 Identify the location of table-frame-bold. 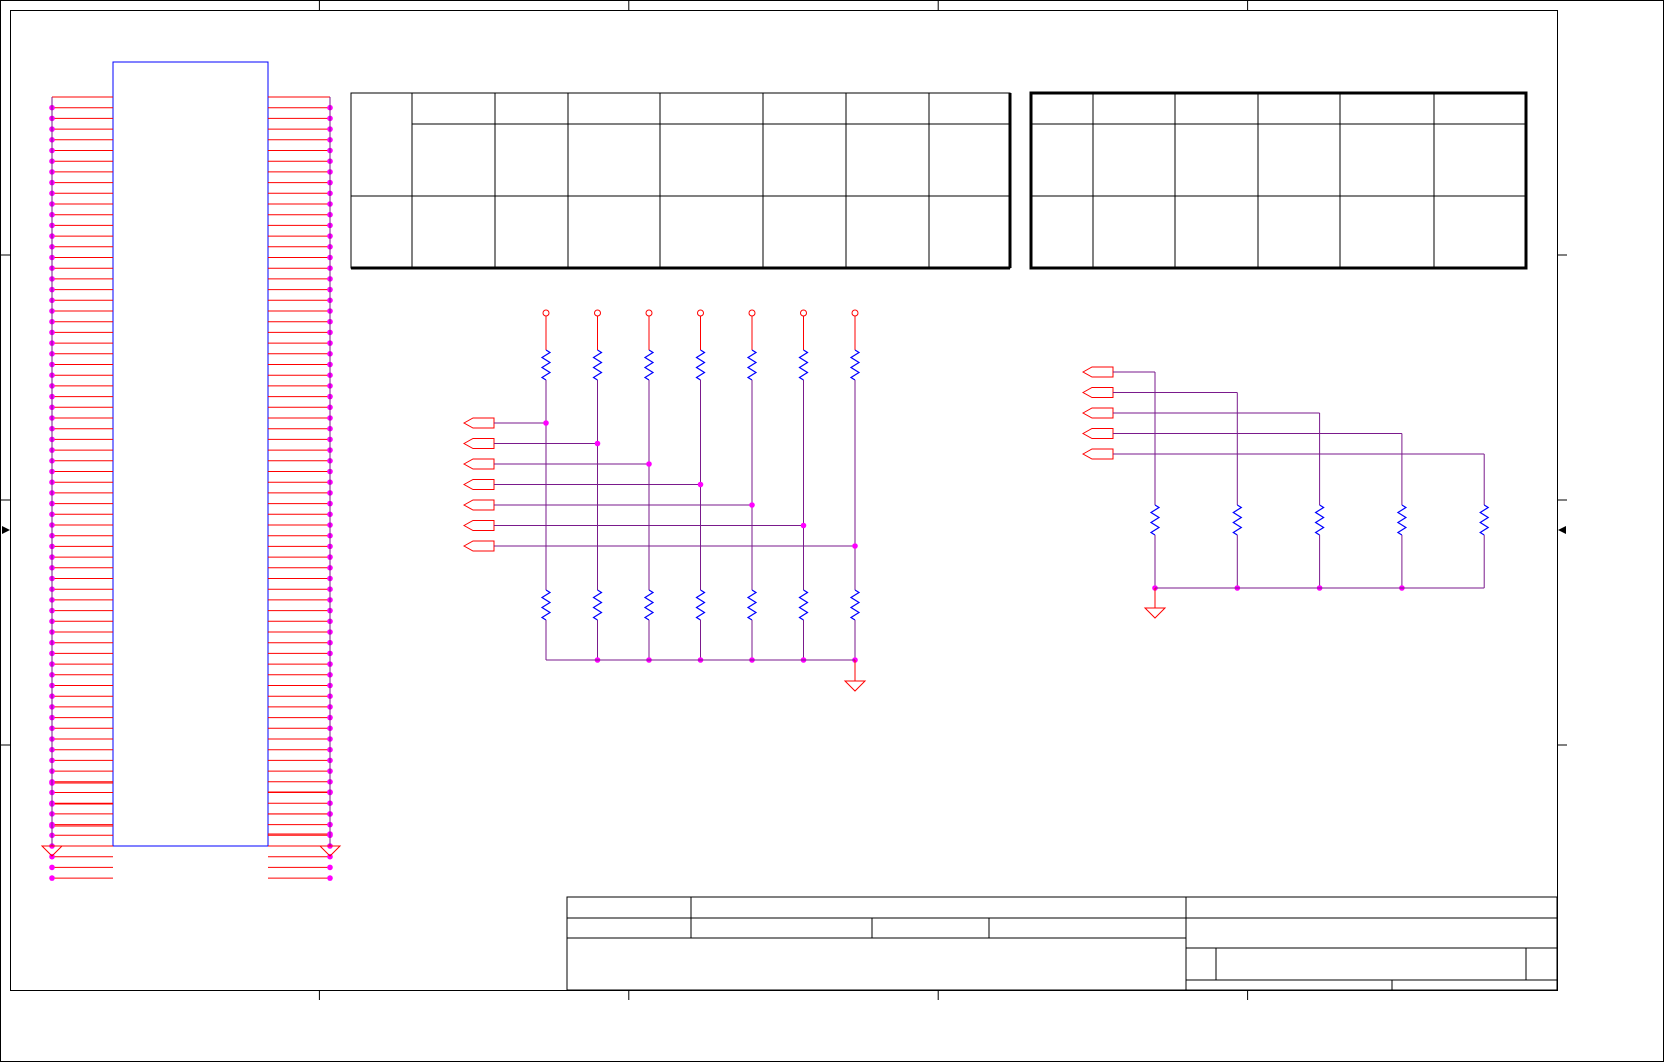
(1278, 180).